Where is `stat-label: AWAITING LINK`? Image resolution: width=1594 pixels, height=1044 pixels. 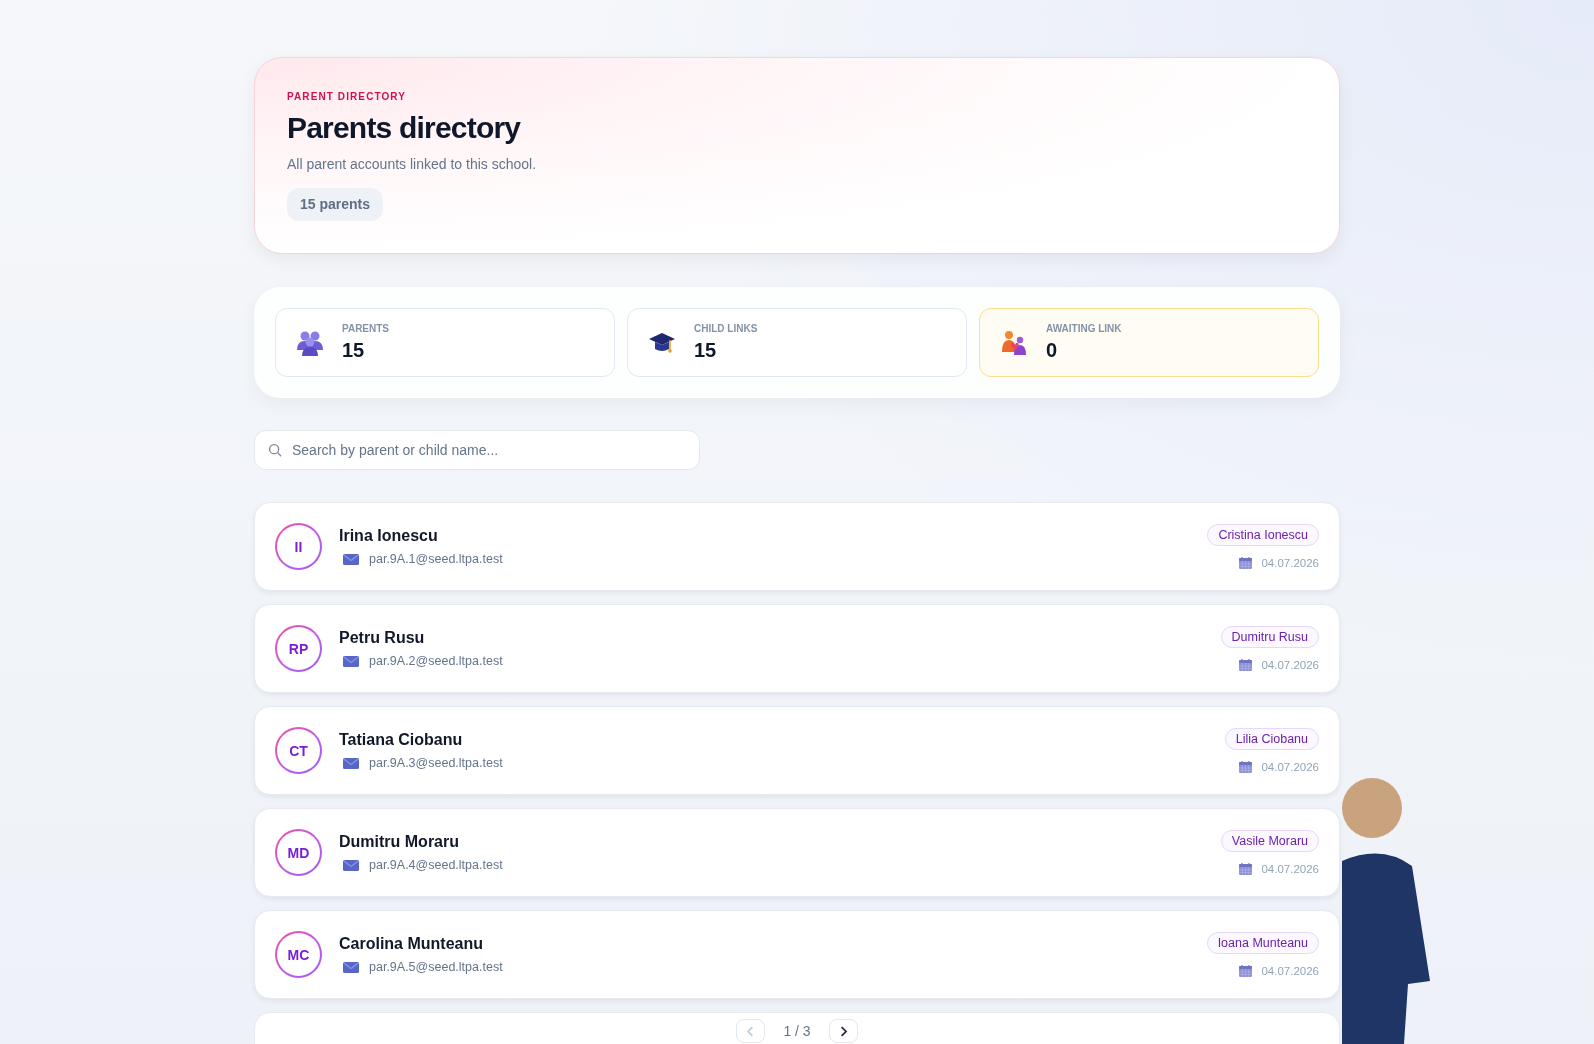
stat-label: AWAITING LINK is located at coordinates (1084, 329).